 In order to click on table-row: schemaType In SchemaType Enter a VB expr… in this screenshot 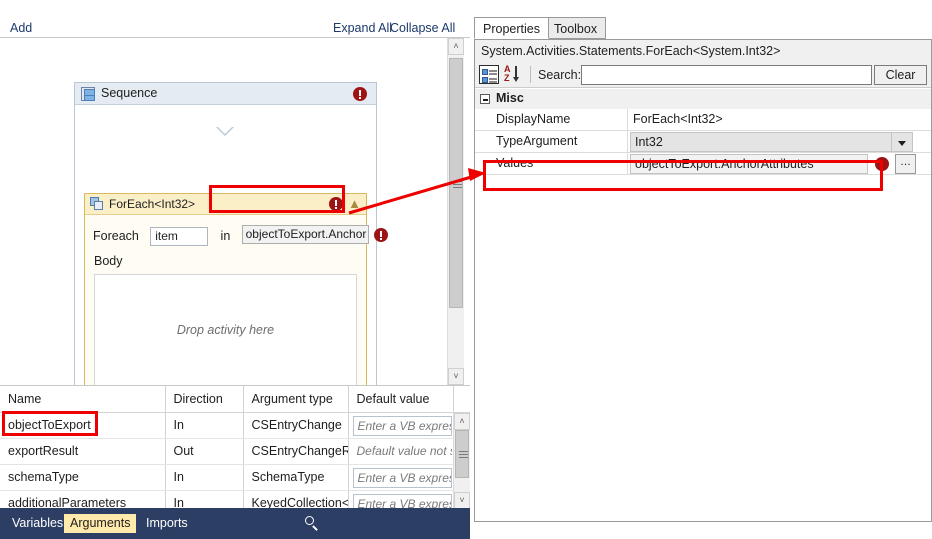, I will do `click(235, 477)`.